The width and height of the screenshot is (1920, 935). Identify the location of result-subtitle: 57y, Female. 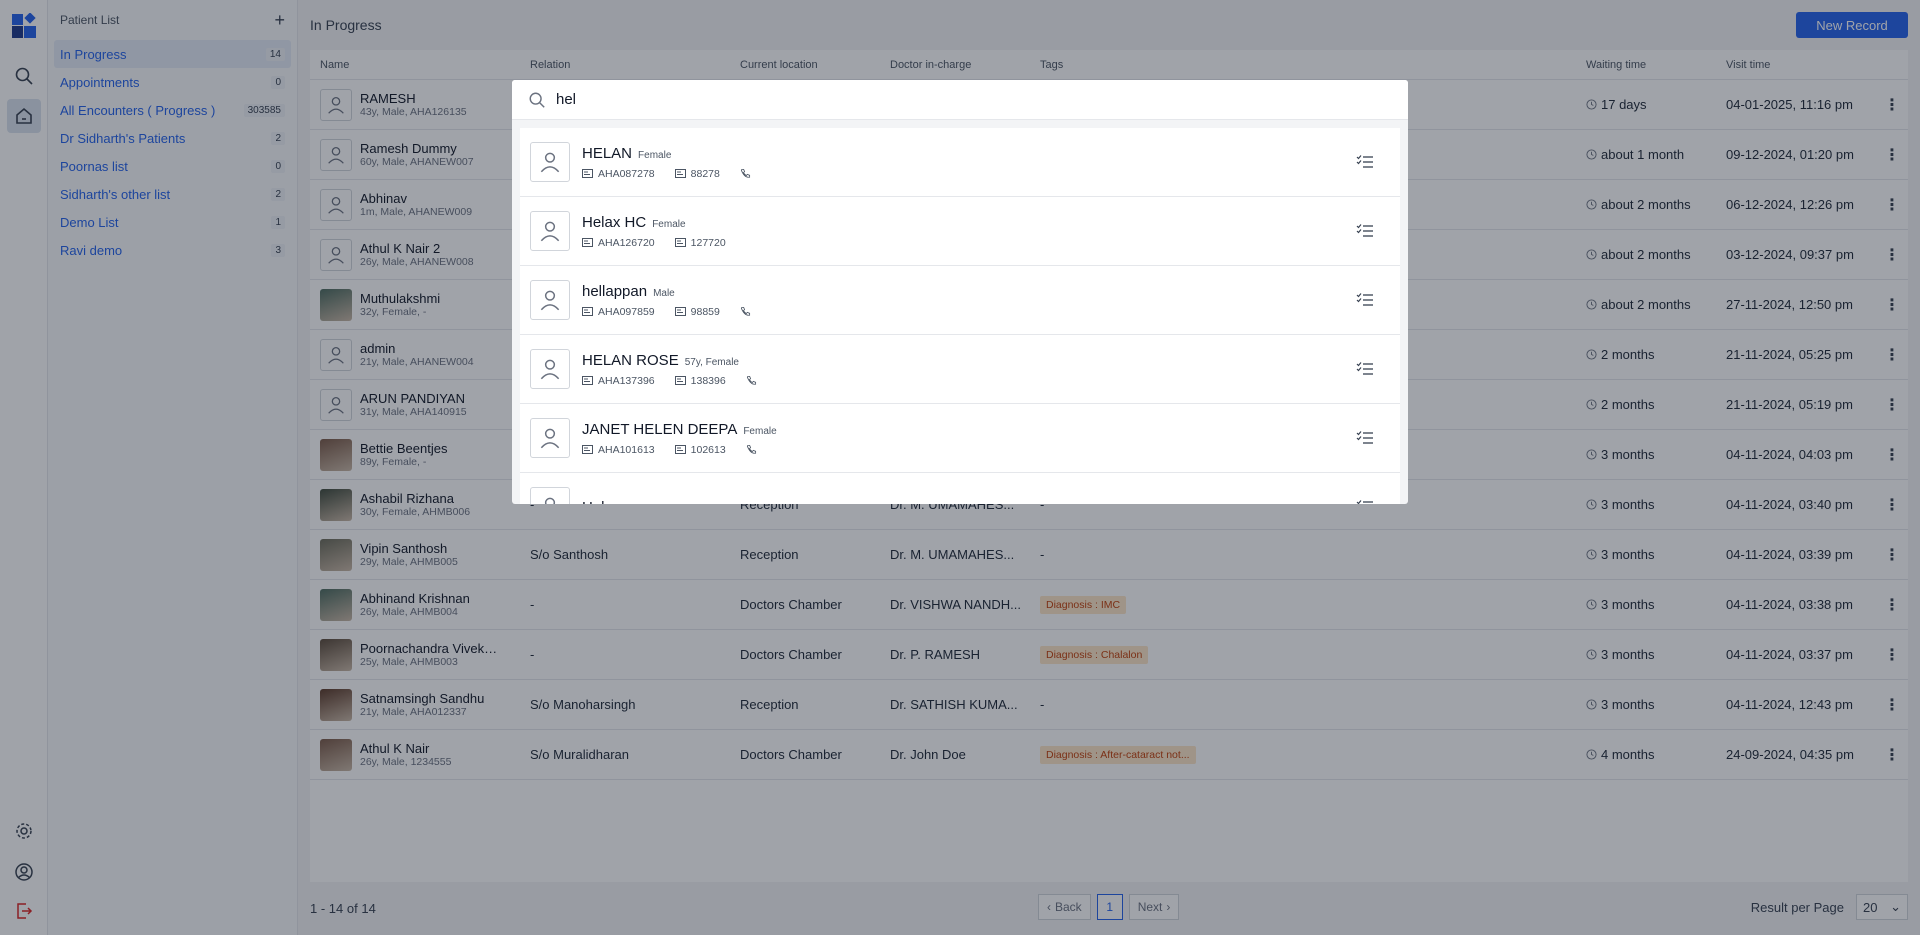
(711, 362).